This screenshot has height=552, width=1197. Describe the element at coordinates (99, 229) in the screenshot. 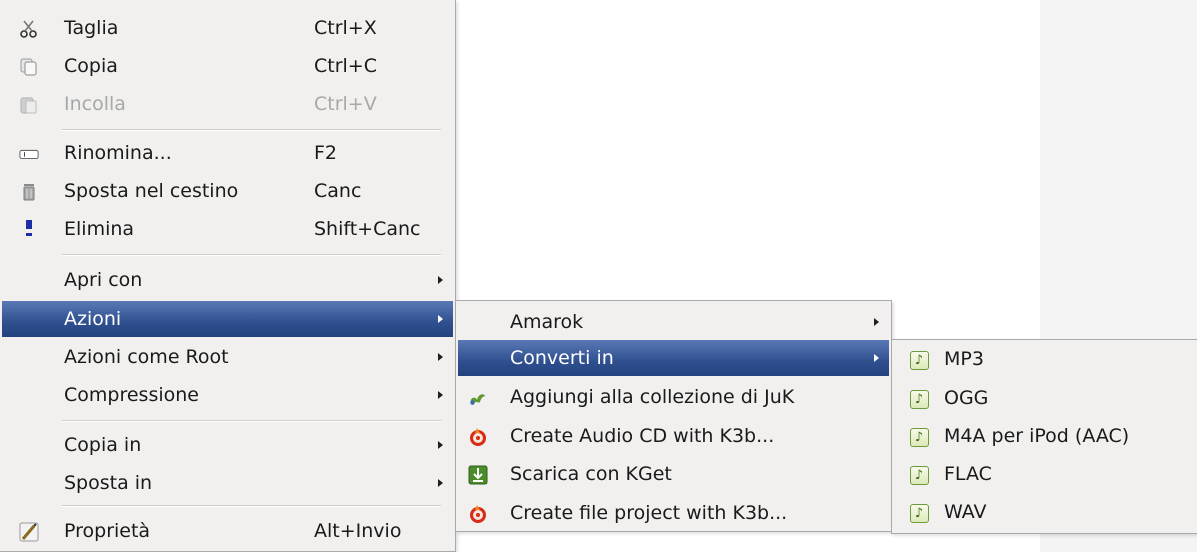

I see `menu-item-label: Elimina` at that location.